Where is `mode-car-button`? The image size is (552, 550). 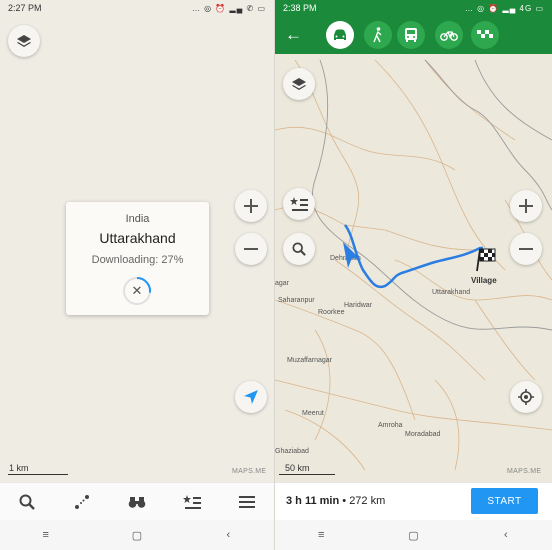
mode-car-button is located at coordinates (340, 35).